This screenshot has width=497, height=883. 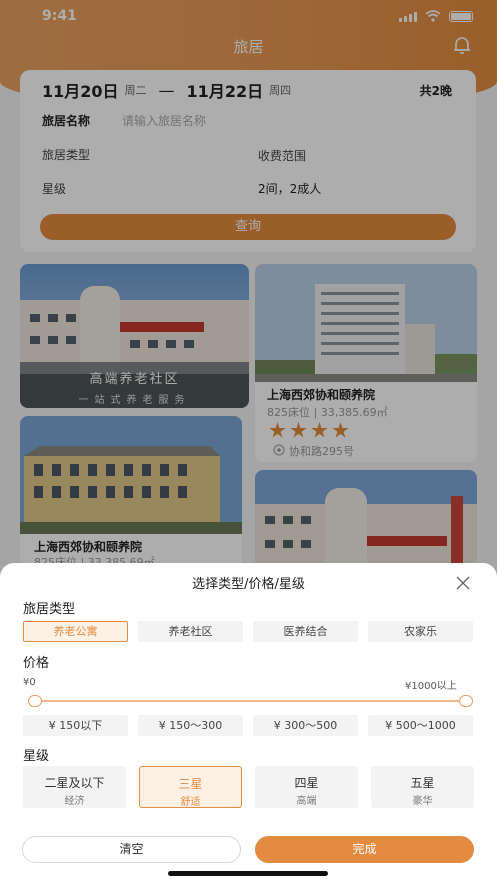 What do you see at coordinates (251, 701) in the screenshot?
I see `price-slider-track` at bounding box center [251, 701].